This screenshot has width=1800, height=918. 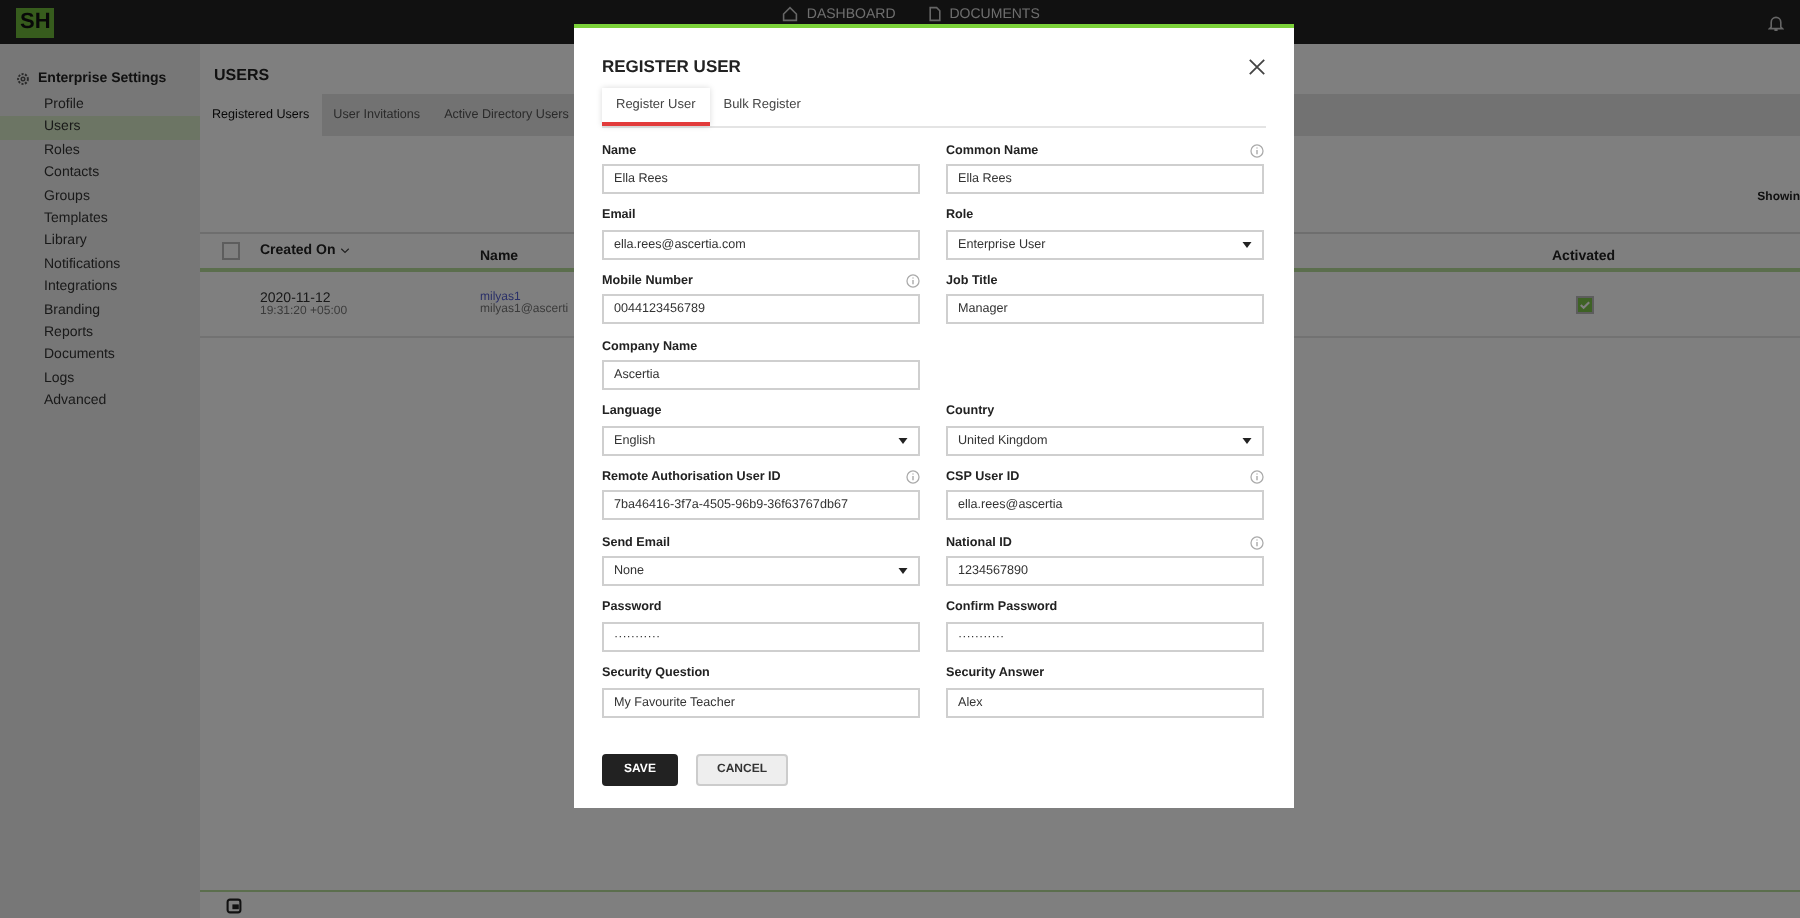 What do you see at coordinates (1776, 22) in the screenshot?
I see `bell-icon` at bounding box center [1776, 22].